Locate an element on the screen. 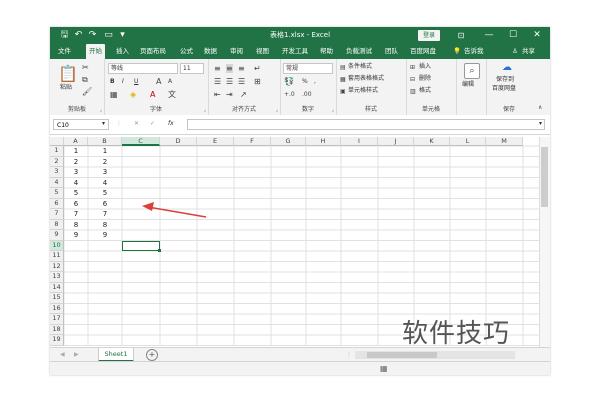 This screenshot has height=400, width=600. save-group-label: 保存 is located at coordinates (508, 109).